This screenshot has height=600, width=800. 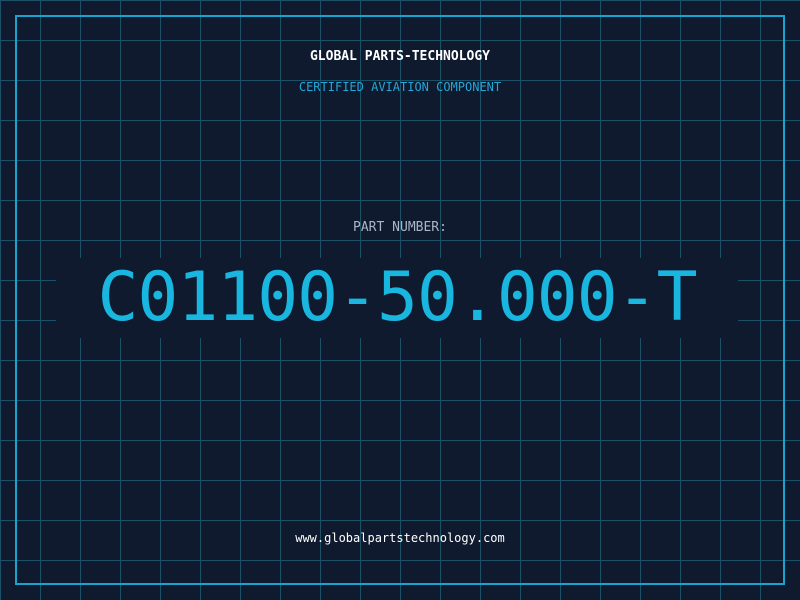 I want to click on company-name: GLOBAL PARTS-TECHNOLOGY, so click(x=399, y=56).